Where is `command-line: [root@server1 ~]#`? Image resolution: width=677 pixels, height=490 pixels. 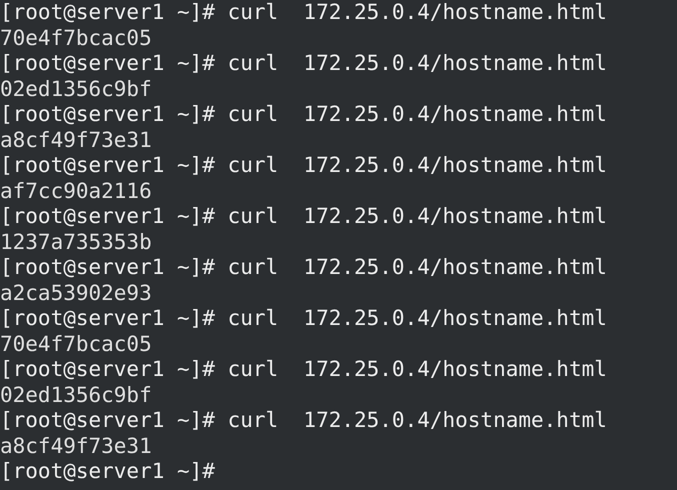 command-line: [root@server1 ~]# is located at coordinates (107, 471).